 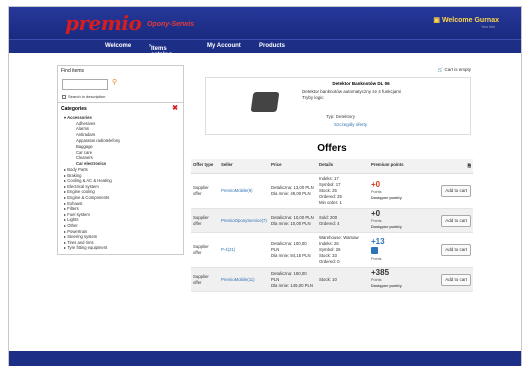 What do you see at coordinates (175, 108) in the screenshot?
I see `close-icon: ✖` at bounding box center [175, 108].